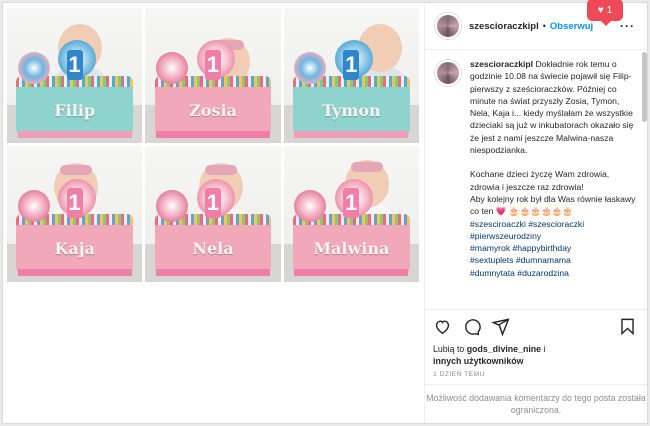  Describe the element at coordinates (555, 260) in the screenshot. I see `hashtag-line: #sextuplets #dumnamama` at that location.